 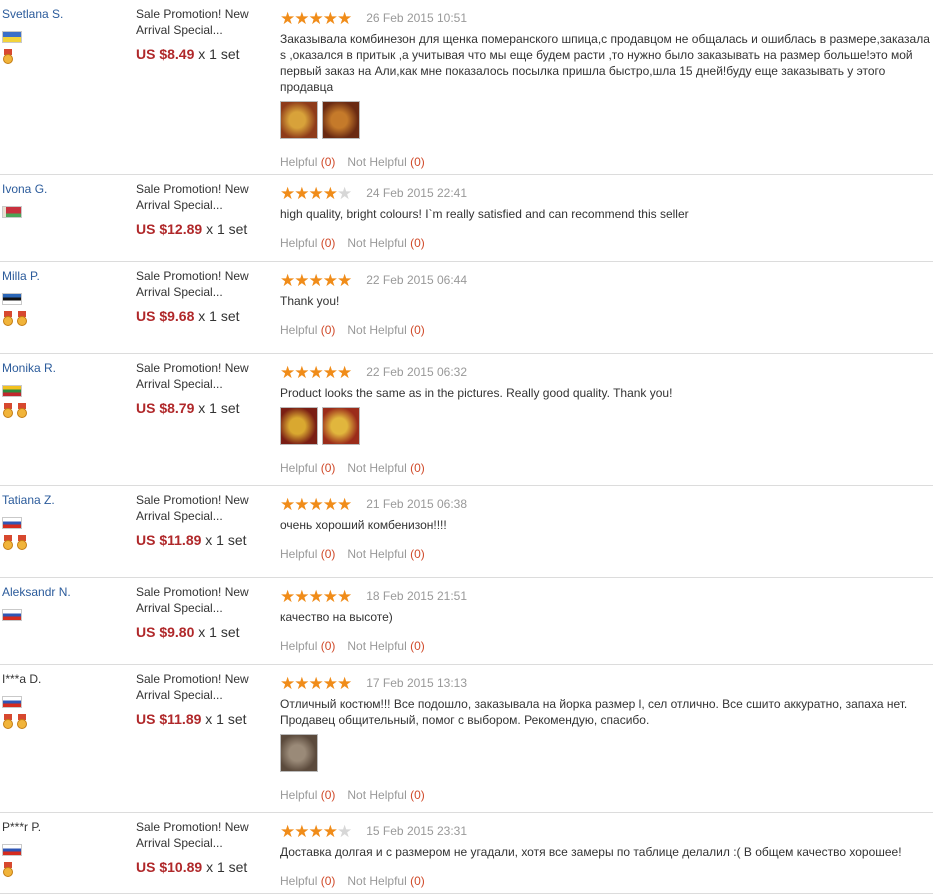 I want to click on review-date: 15 Feb 2015 23:31, so click(x=417, y=831).